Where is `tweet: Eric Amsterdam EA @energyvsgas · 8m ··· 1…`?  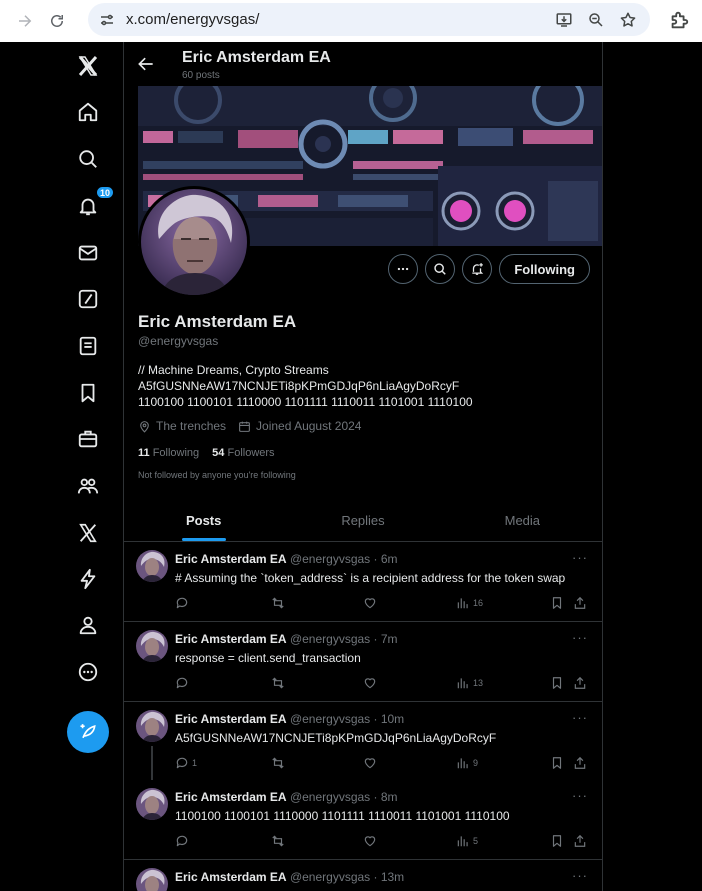 tweet: Eric Amsterdam EA @energyvsgas · 8m ··· 1… is located at coordinates (363, 820).